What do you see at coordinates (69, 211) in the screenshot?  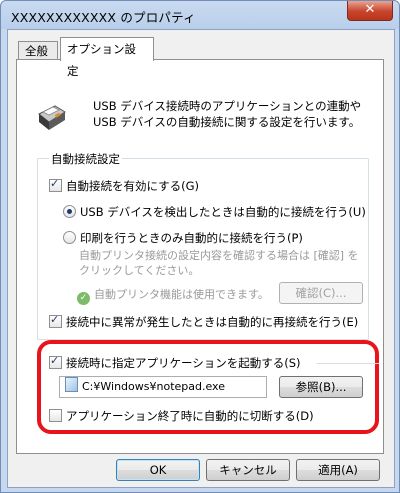 I see `radio-selected` at bounding box center [69, 211].